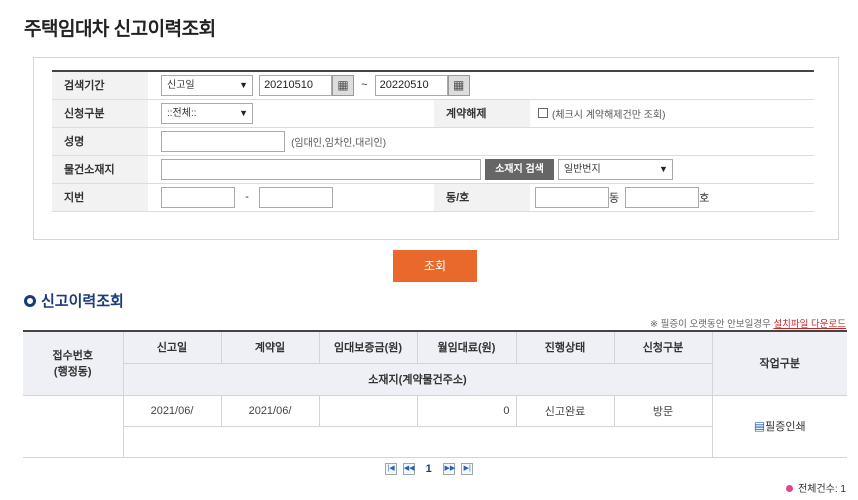 This screenshot has height=500, width=858. Describe the element at coordinates (295, 197) in the screenshot. I see `lot-sub-input` at that location.